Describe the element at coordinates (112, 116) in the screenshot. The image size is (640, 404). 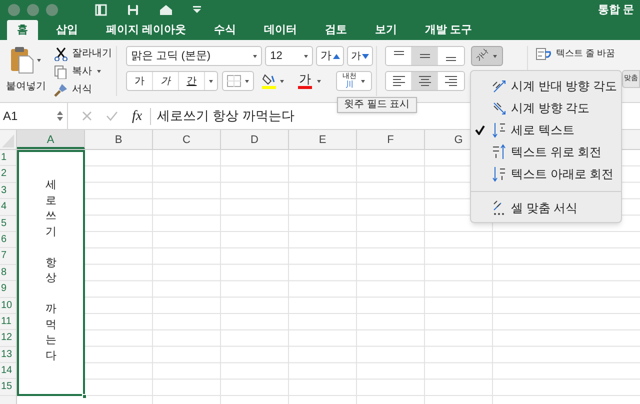
I see `check-icon` at that location.